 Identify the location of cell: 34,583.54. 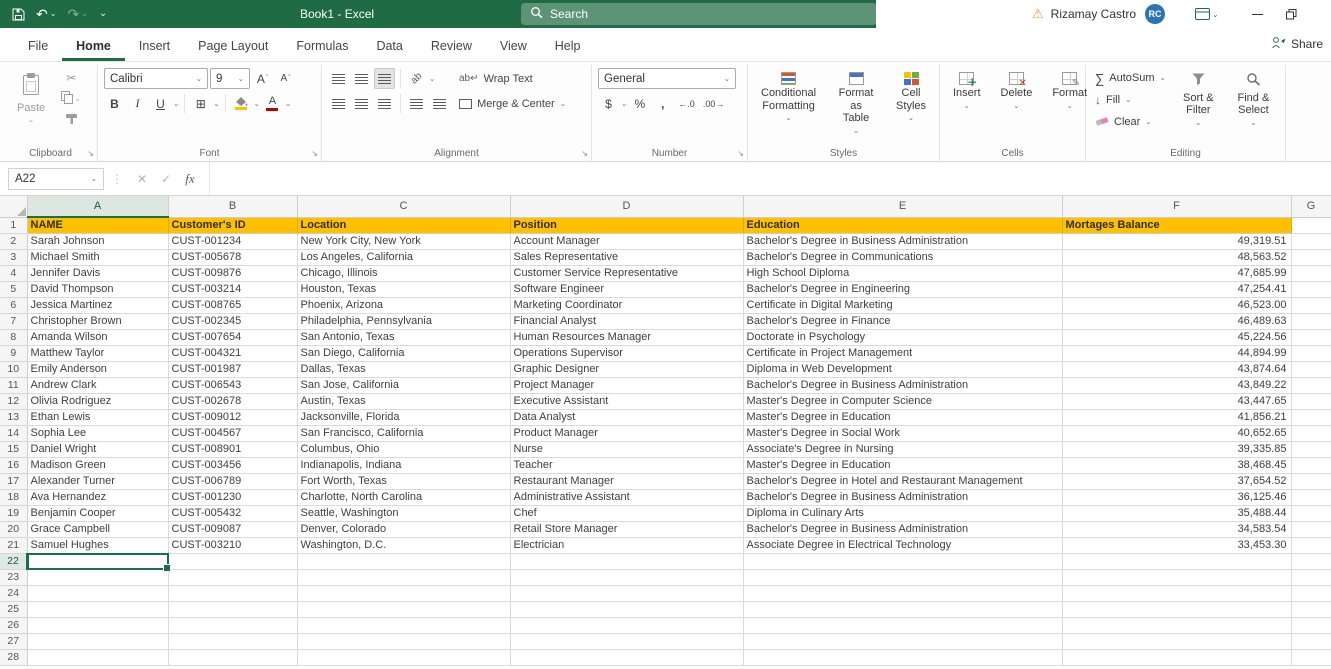
(1177, 529).